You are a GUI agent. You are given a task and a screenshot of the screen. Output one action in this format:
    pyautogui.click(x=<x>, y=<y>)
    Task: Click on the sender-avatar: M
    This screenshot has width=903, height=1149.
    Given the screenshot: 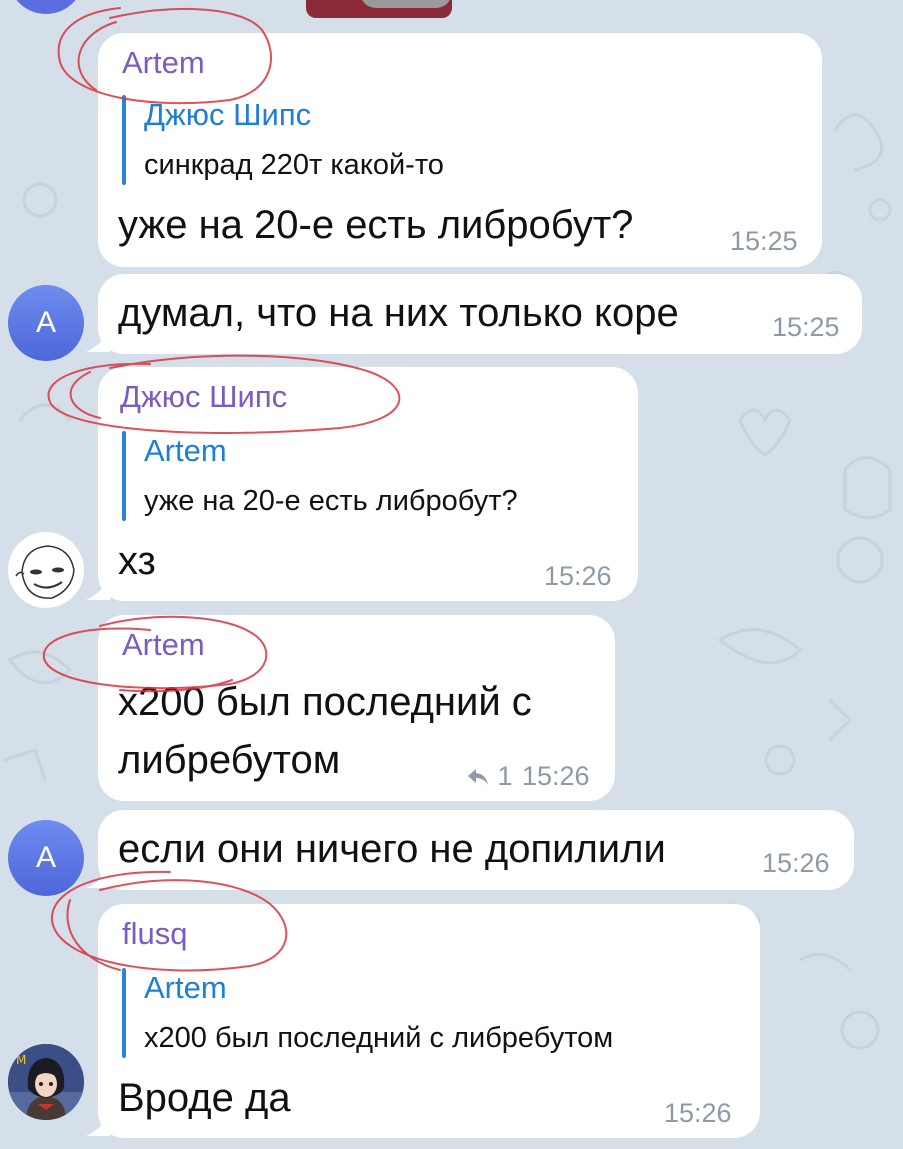 What is the action you would take?
    pyautogui.click(x=46, y=1082)
    